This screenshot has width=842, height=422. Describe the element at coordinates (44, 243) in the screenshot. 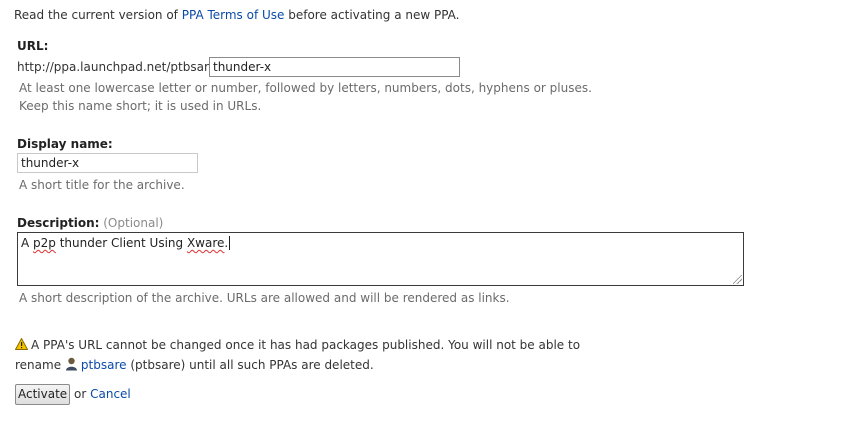

I see `spellcheck-word: p2p` at that location.